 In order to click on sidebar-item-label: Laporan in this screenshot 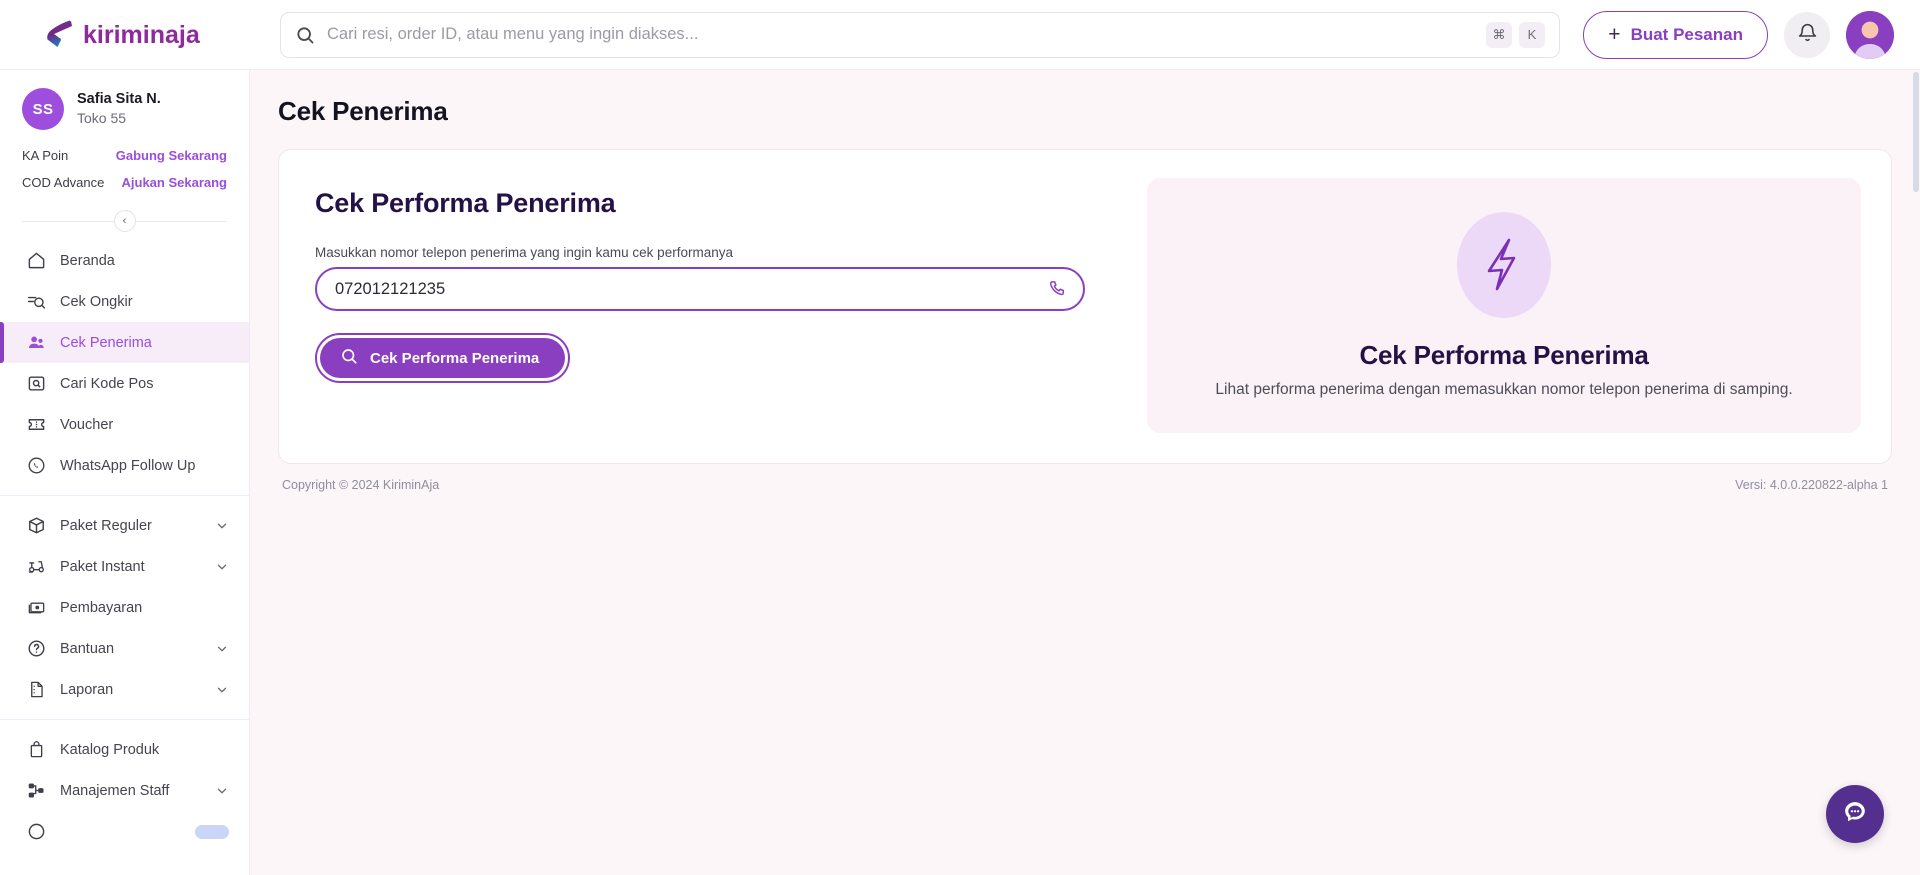, I will do `click(87, 689)`.